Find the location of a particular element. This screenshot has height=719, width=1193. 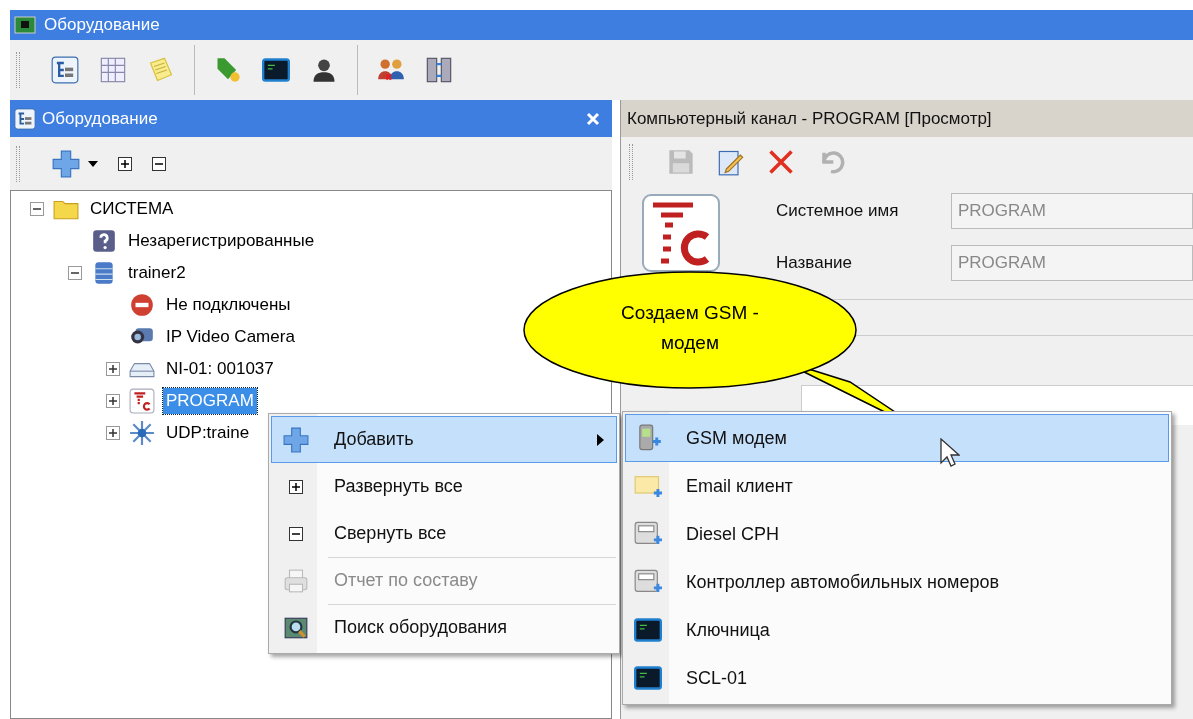

tree-item: Не подключены is located at coordinates (228, 305).